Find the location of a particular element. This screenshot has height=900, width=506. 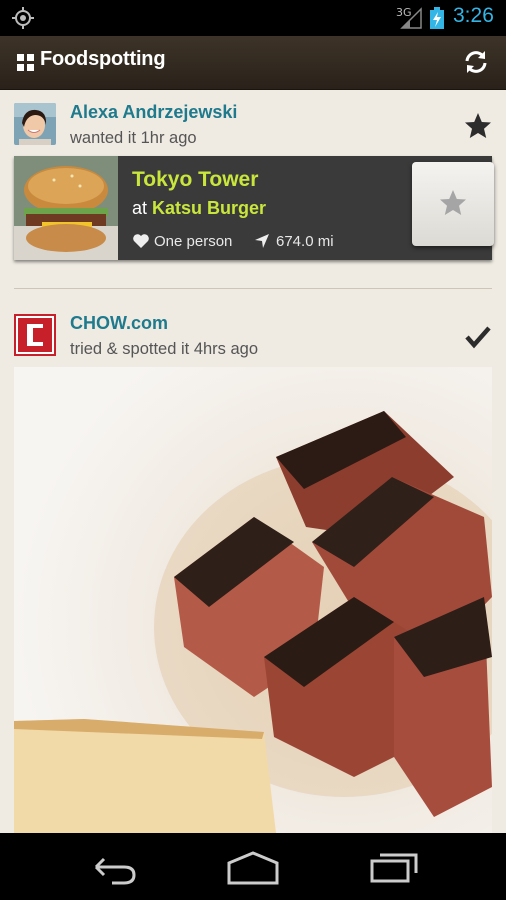

username: CHOW.com is located at coordinates (119, 323).